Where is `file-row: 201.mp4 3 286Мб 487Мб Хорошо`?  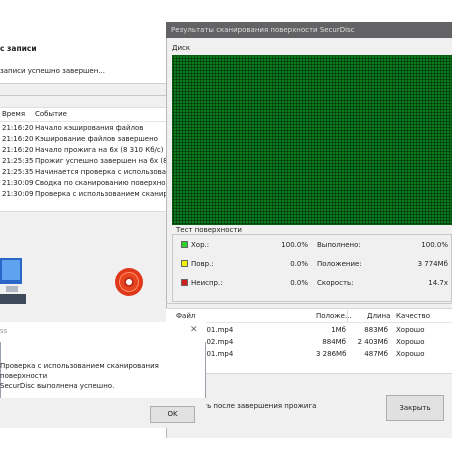
file-row: 201.mp4 3 286Мб 487Мб Хорошо is located at coordinates (309, 353).